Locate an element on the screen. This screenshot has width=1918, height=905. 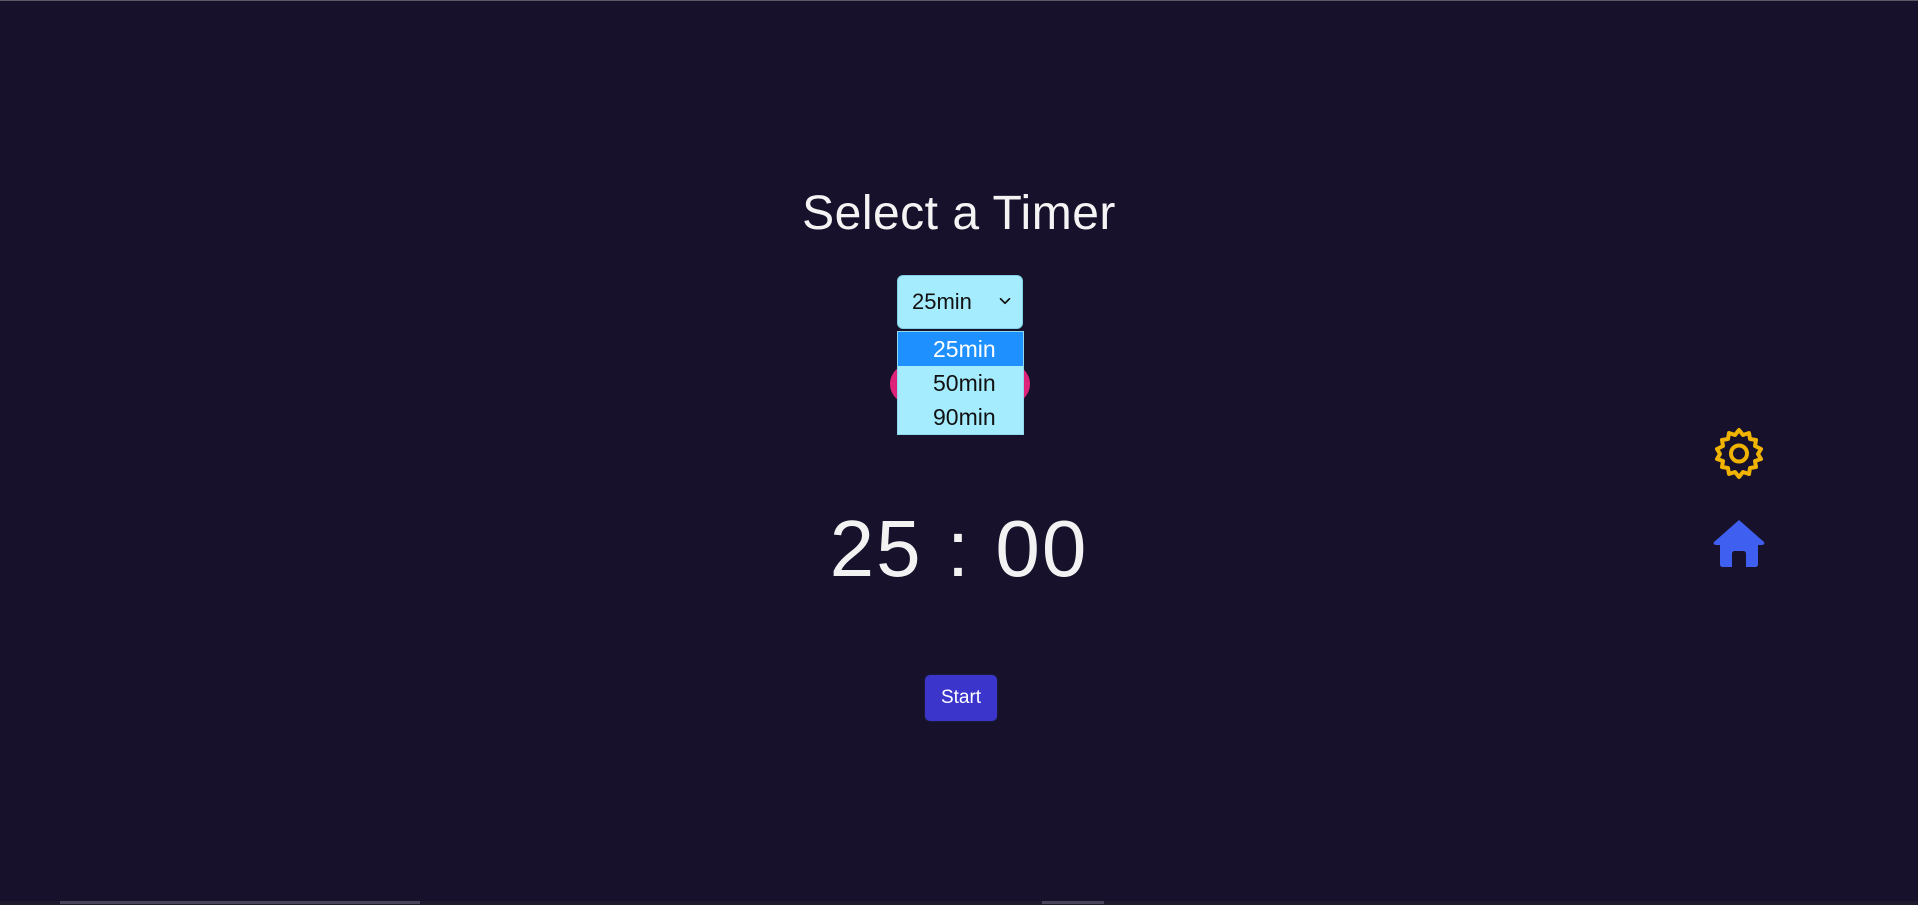
page-title: Select a Timer is located at coordinates (959, 213).